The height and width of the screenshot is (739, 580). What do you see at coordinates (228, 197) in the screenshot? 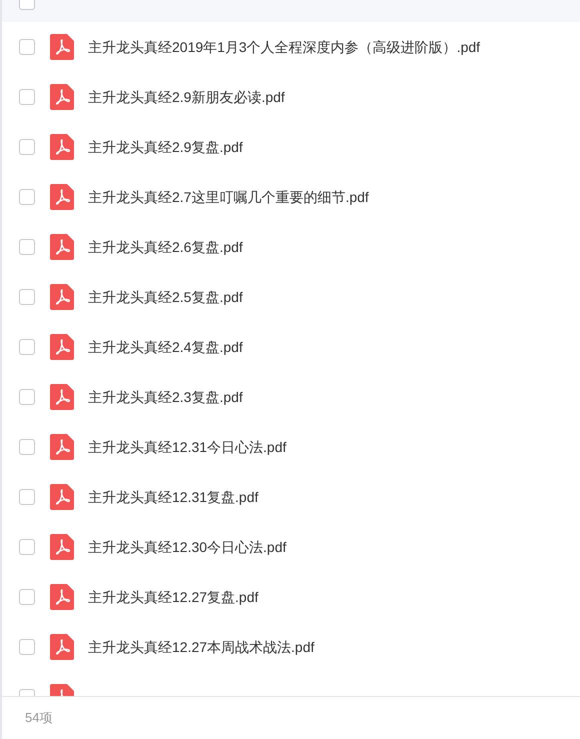
I see `file-name: 主升龙头真经2.7这里叮嘱几个重要的细节.pdf` at bounding box center [228, 197].